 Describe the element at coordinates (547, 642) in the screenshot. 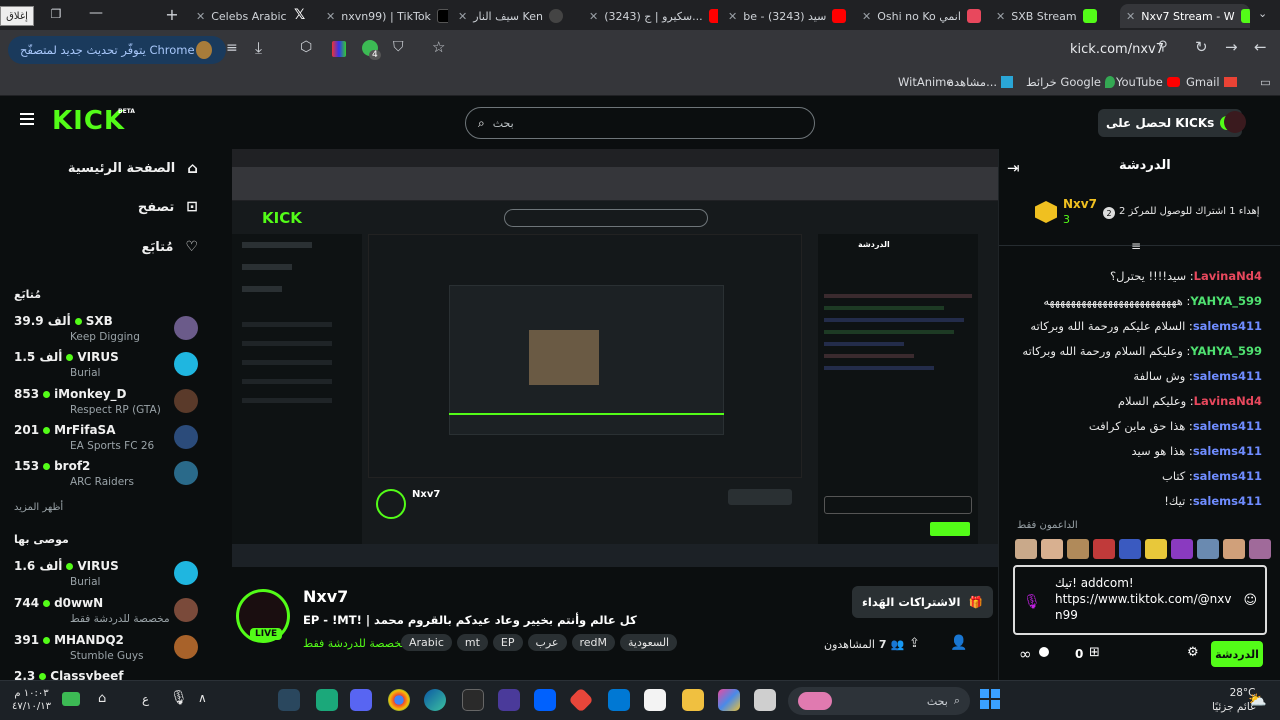

I see `tag: عرب` at that location.